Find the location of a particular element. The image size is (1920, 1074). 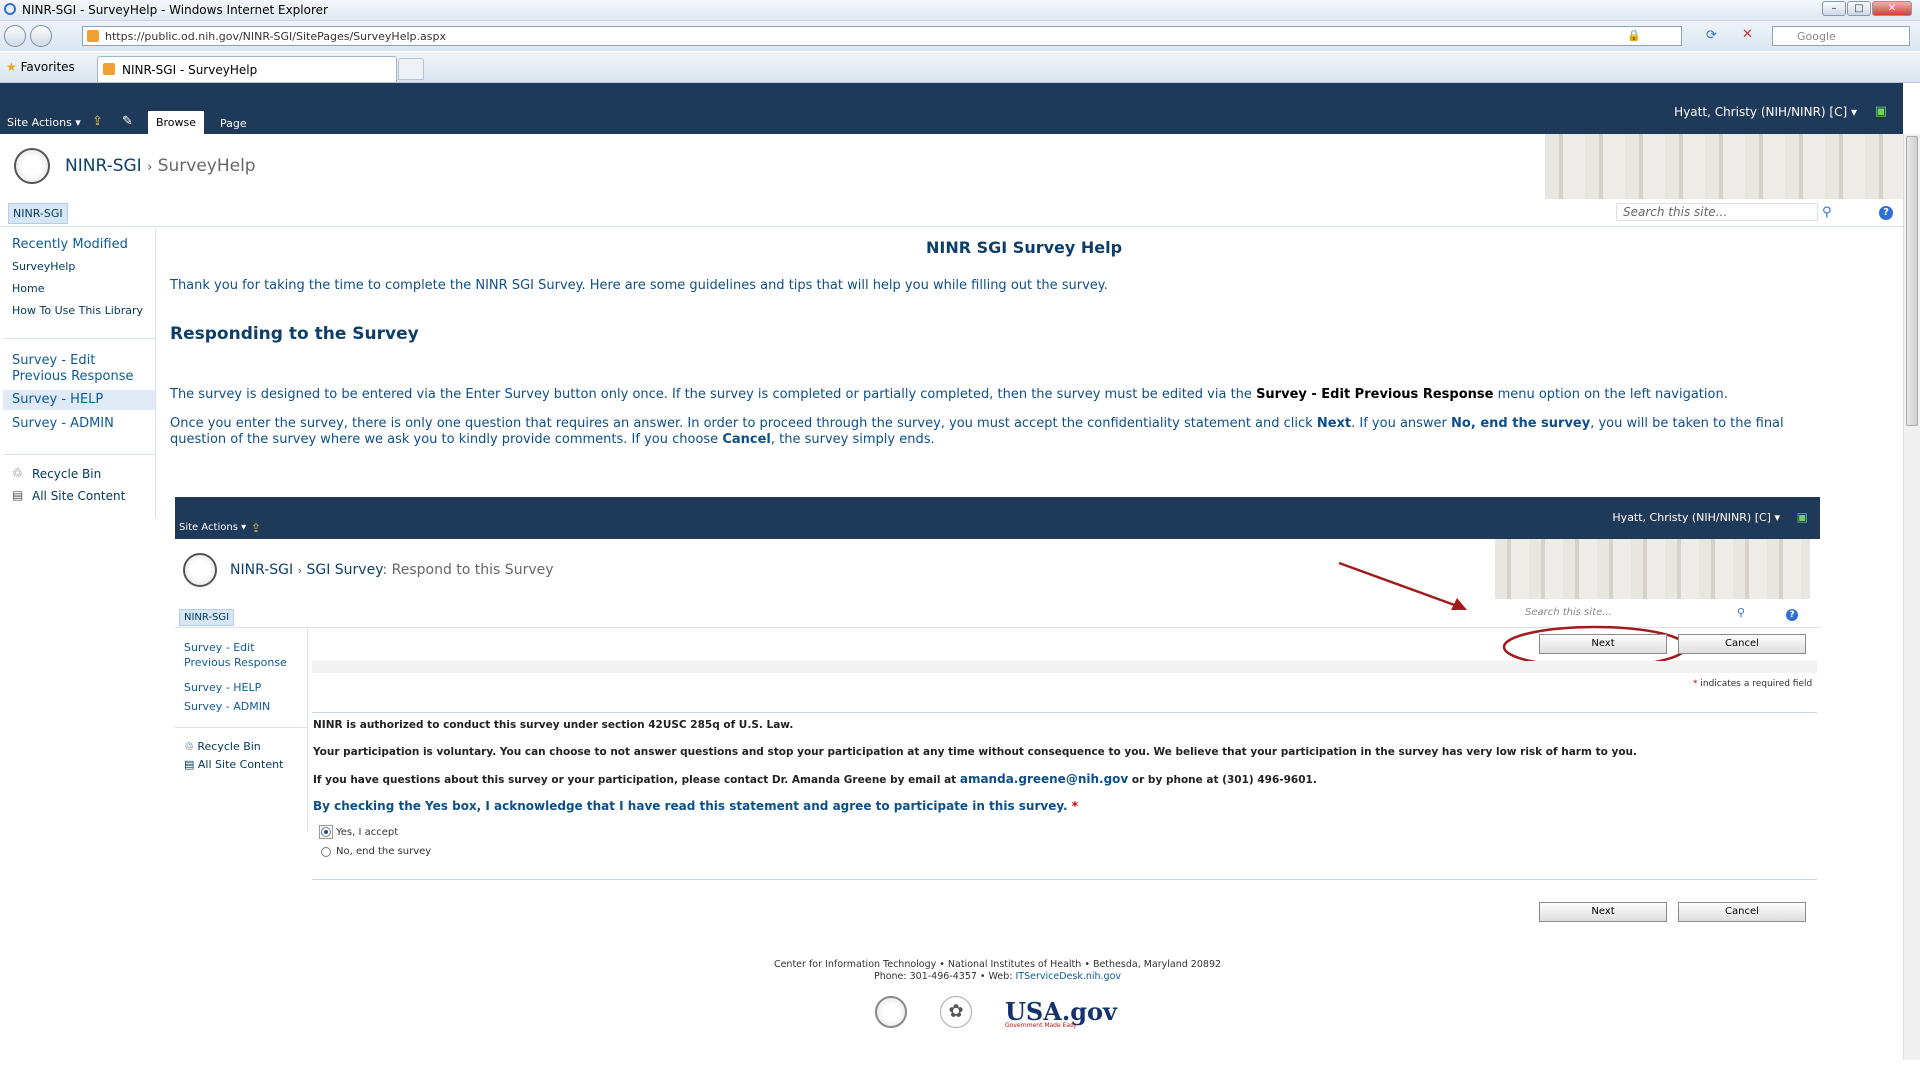

navigate-up-icon: ⇪ is located at coordinates (97, 121).